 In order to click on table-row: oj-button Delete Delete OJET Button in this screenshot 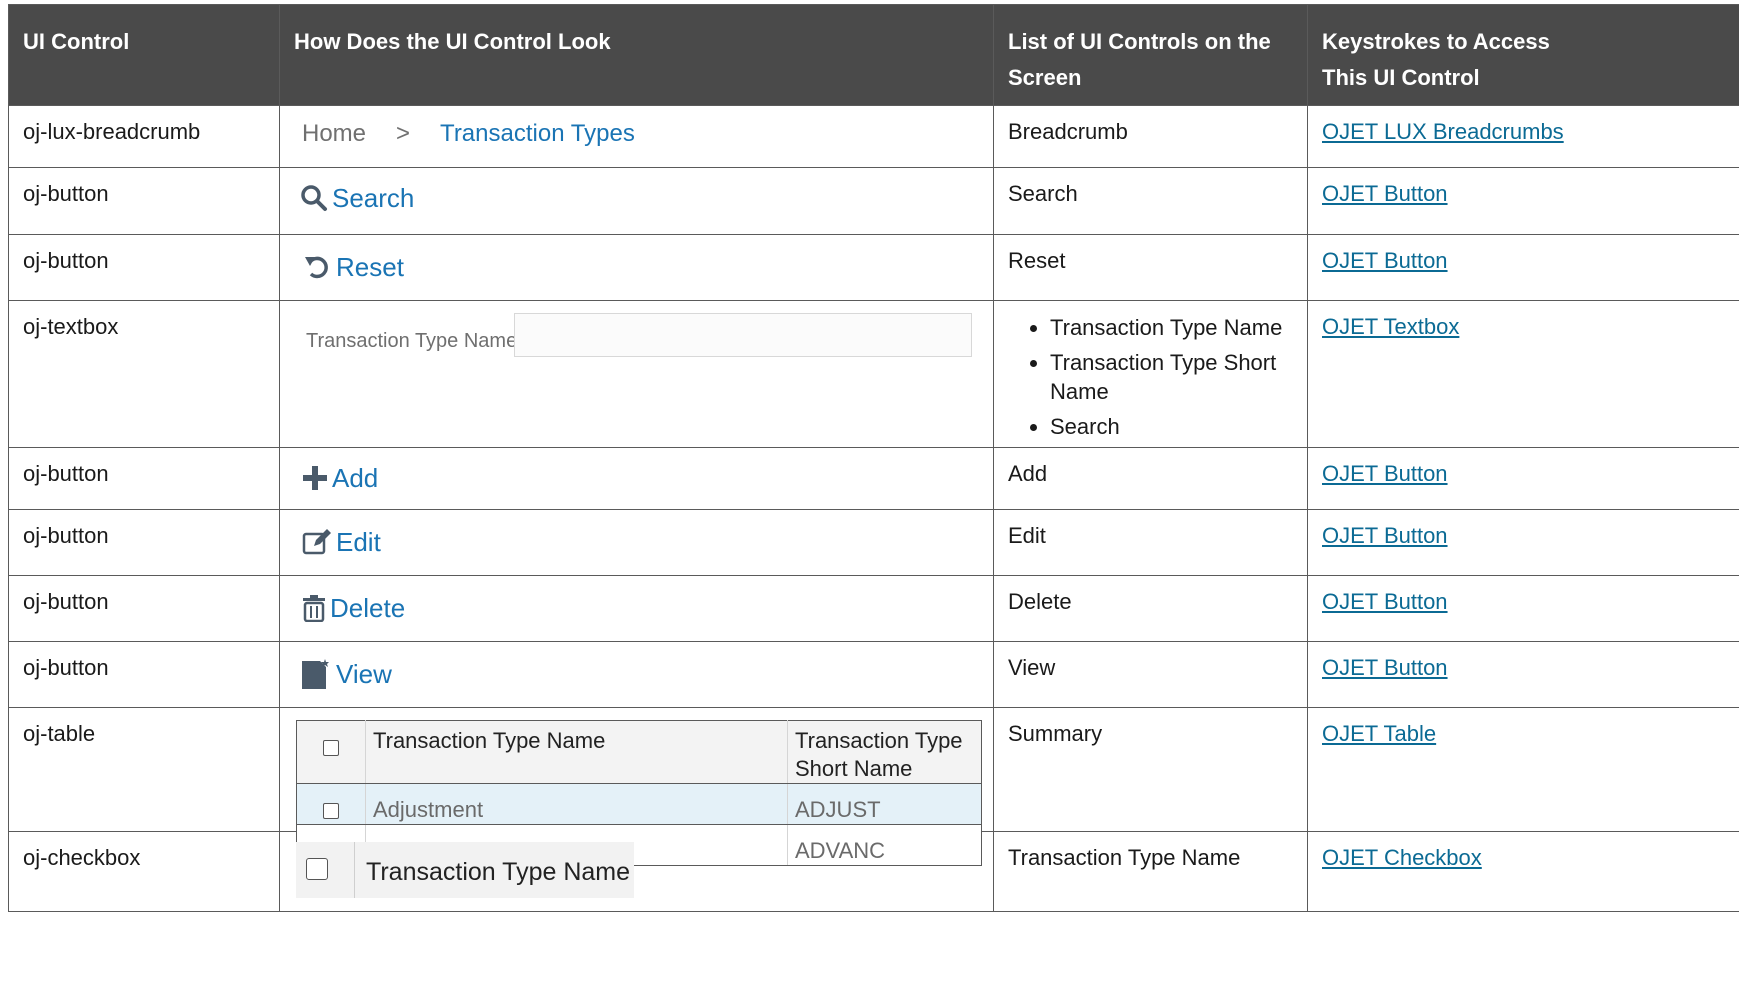, I will do `click(873, 608)`.